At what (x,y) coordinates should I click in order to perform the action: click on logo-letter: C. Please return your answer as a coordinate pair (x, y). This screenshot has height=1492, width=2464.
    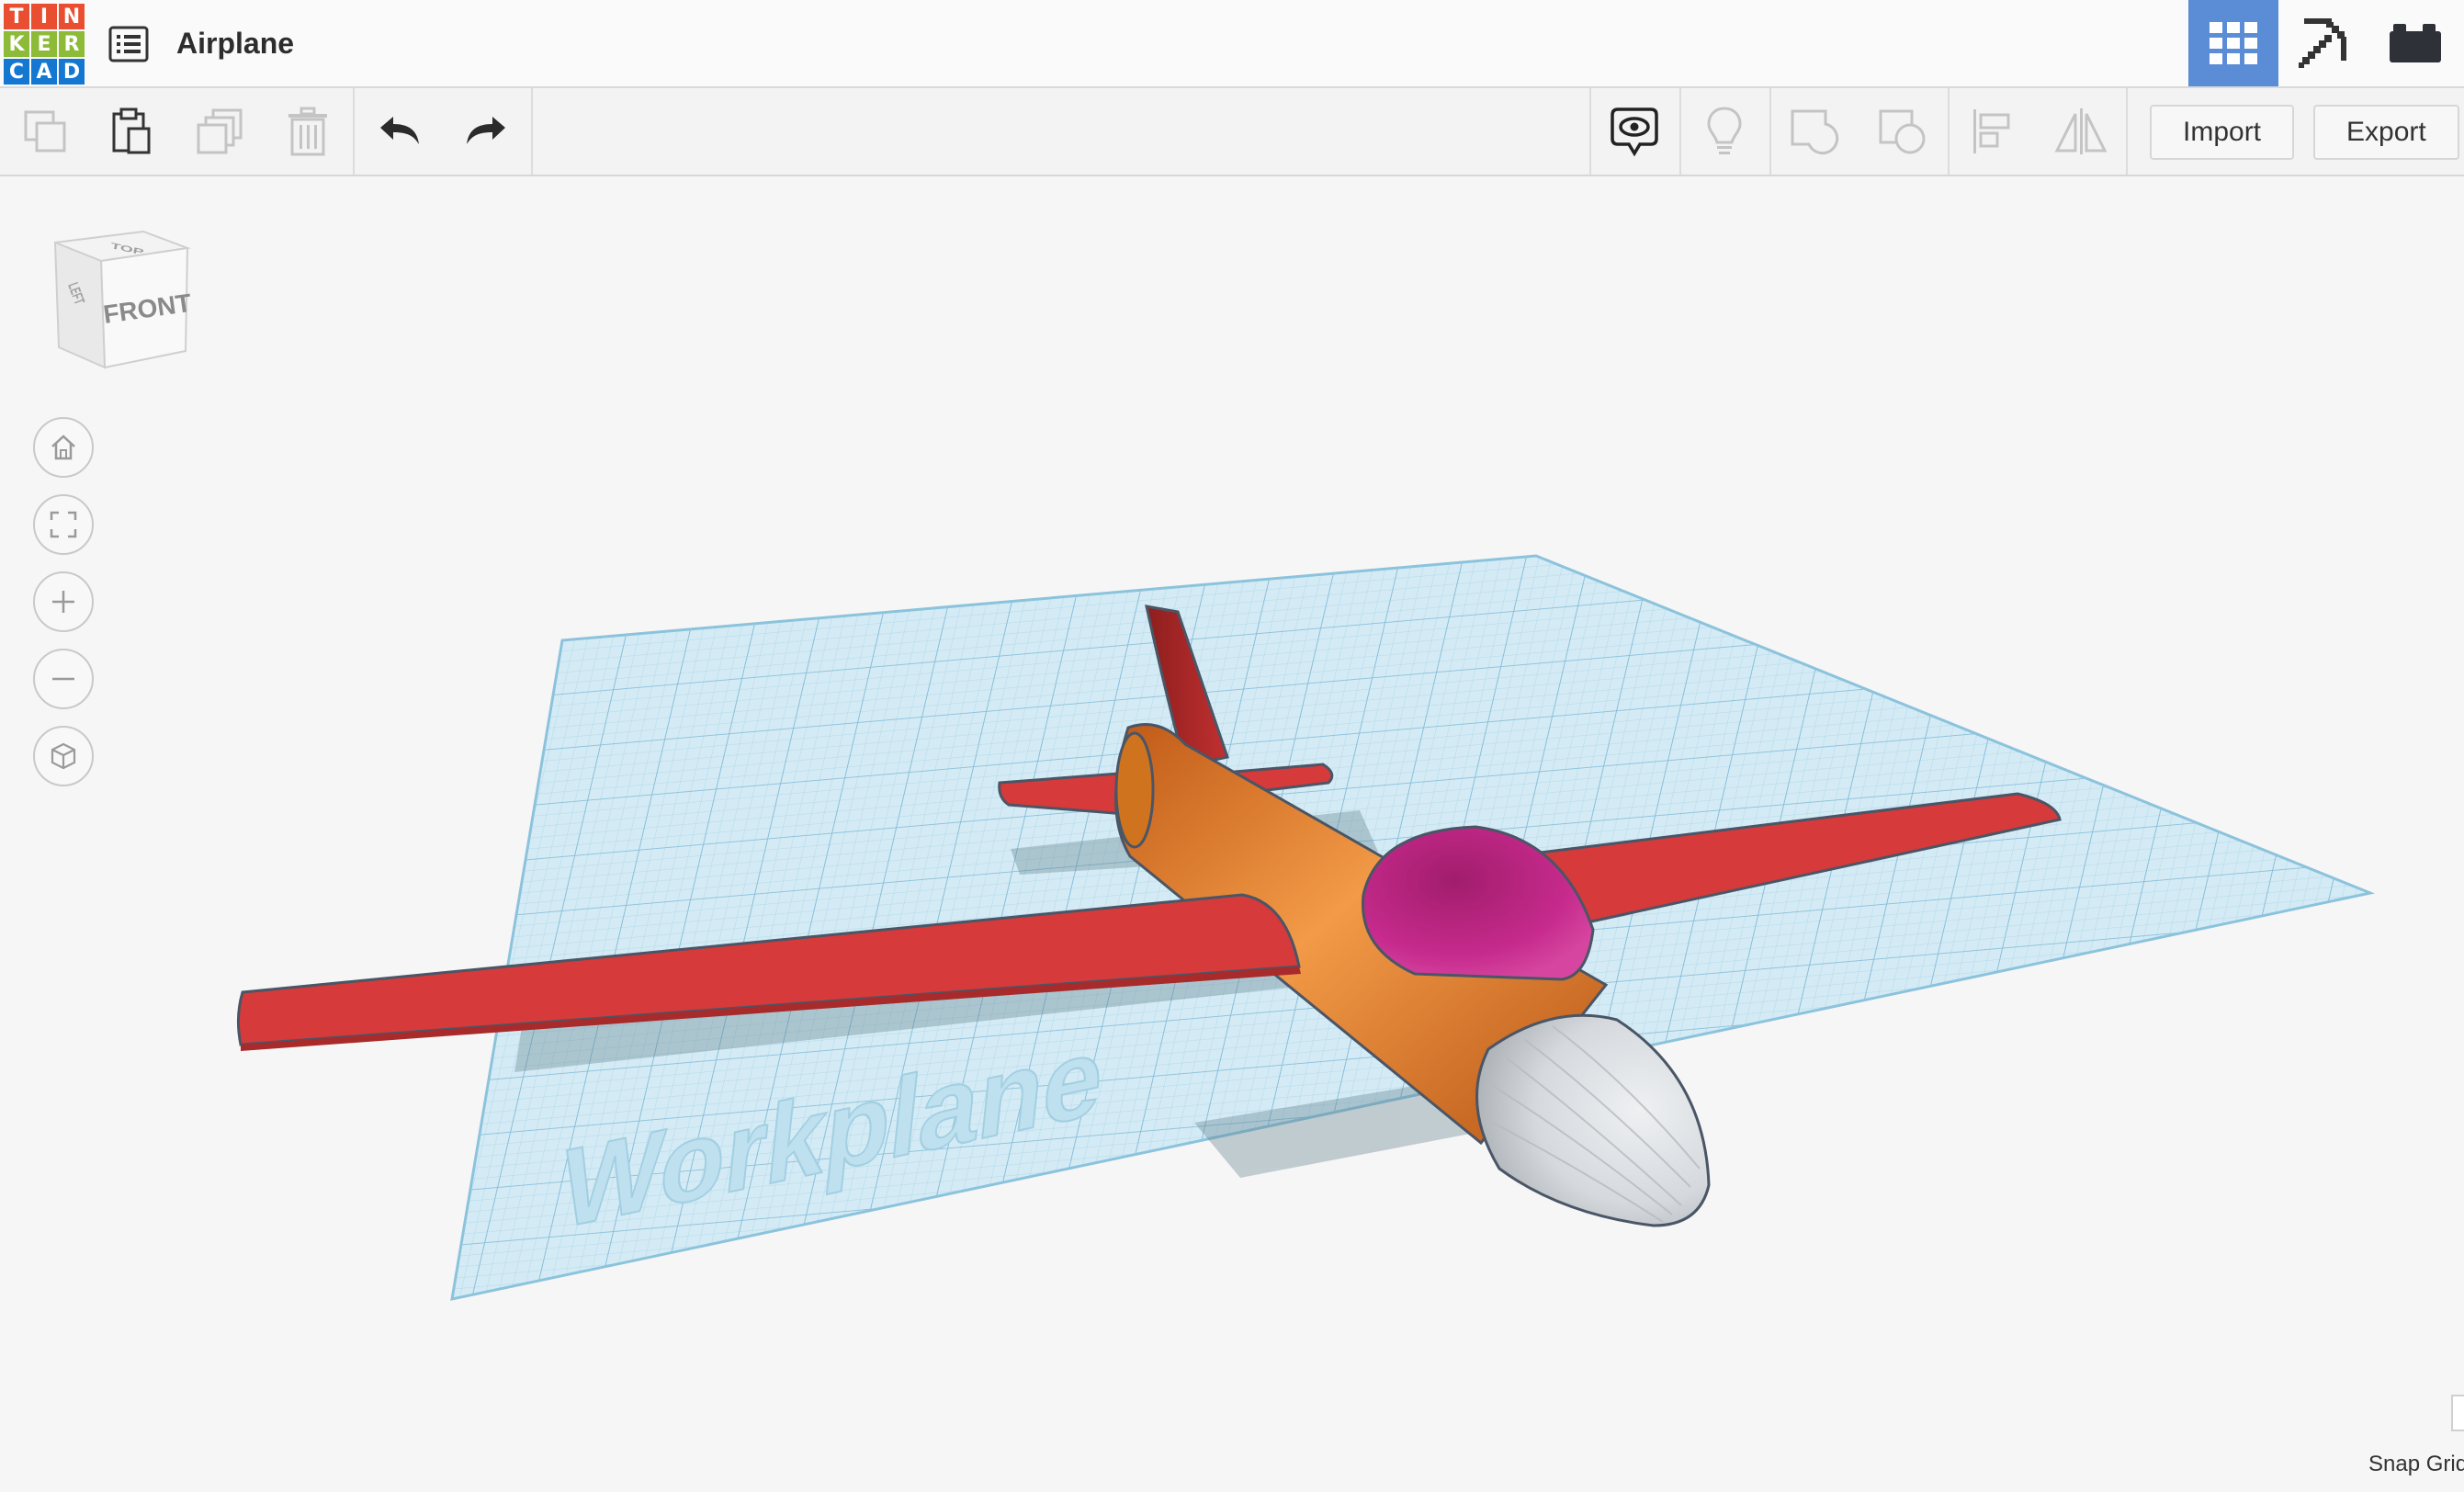
    Looking at the image, I should click on (16, 72).